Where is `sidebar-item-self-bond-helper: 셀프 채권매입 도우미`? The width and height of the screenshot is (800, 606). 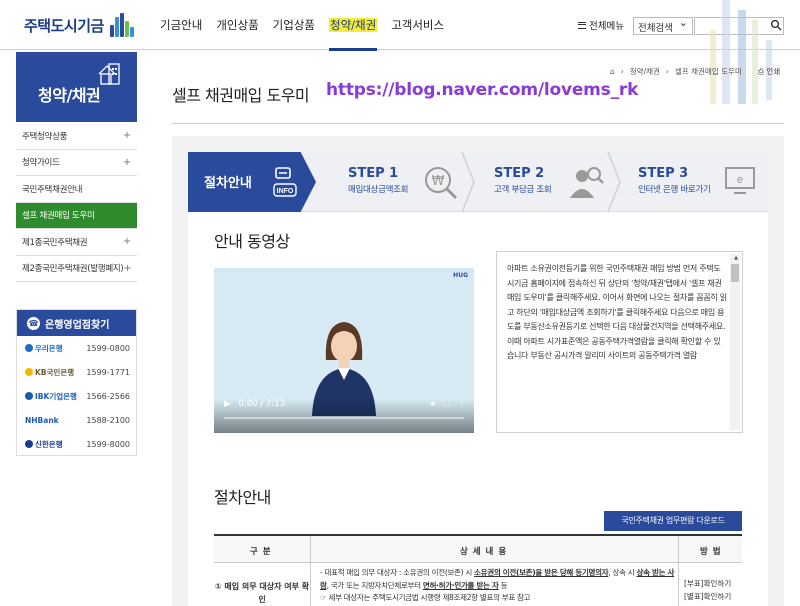
sidebar-item-self-bond-helper: 셀프 채권매입 도우미 is located at coordinates (76, 215).